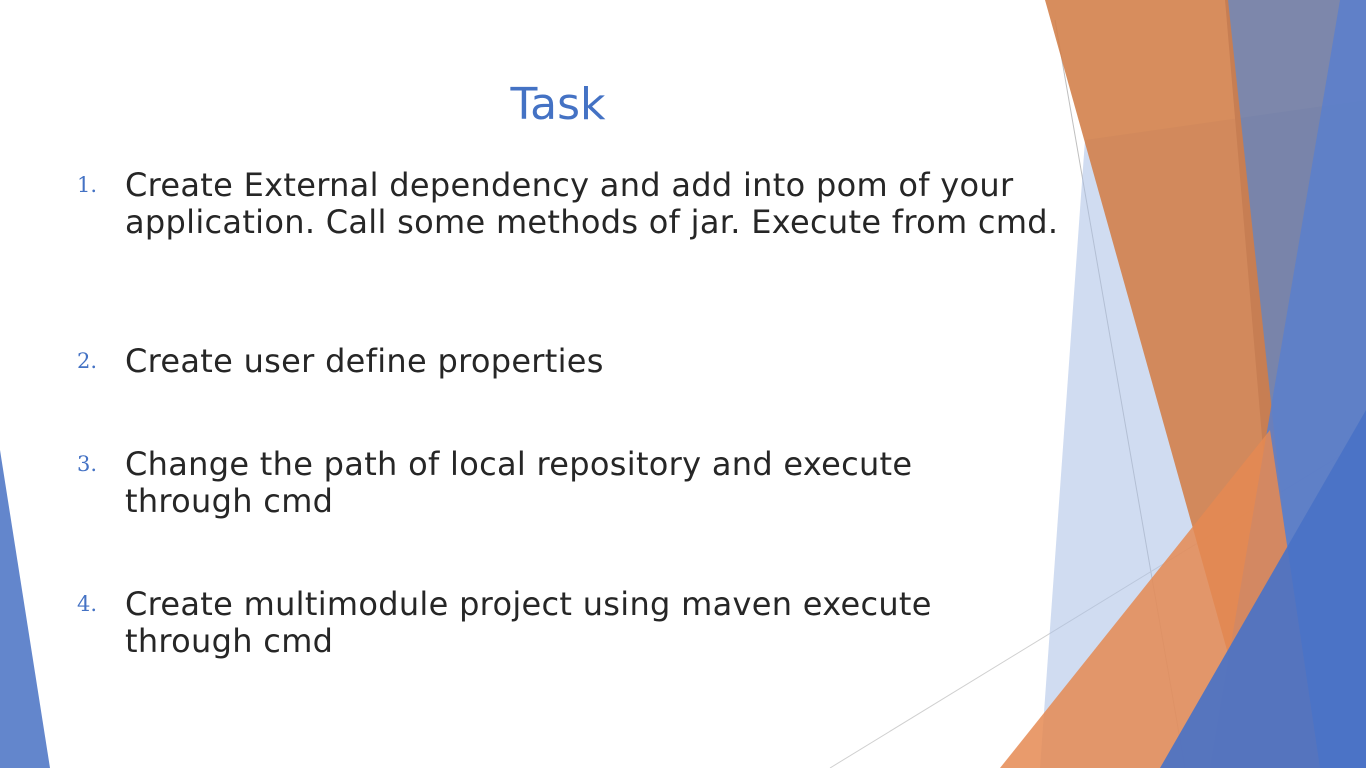 The width and height of the screenshot is (1366, 768). I want to click on left-blue-sliver, so click(25, 609).